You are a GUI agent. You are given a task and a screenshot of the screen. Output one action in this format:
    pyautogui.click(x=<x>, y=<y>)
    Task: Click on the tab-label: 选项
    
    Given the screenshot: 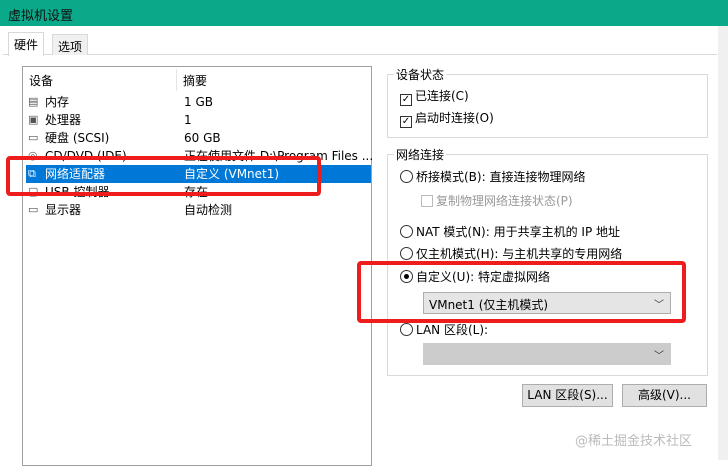 What is the action you would take?
    pyautogui.click(x=70, y=47)
    